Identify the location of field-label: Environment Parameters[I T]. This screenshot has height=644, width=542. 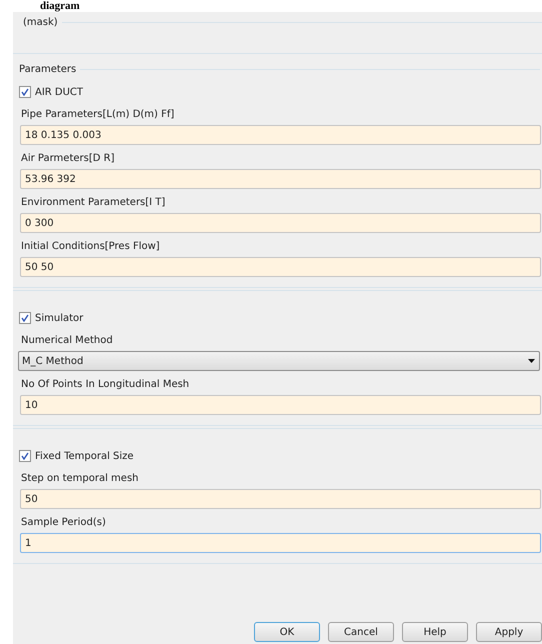
(93, 203).